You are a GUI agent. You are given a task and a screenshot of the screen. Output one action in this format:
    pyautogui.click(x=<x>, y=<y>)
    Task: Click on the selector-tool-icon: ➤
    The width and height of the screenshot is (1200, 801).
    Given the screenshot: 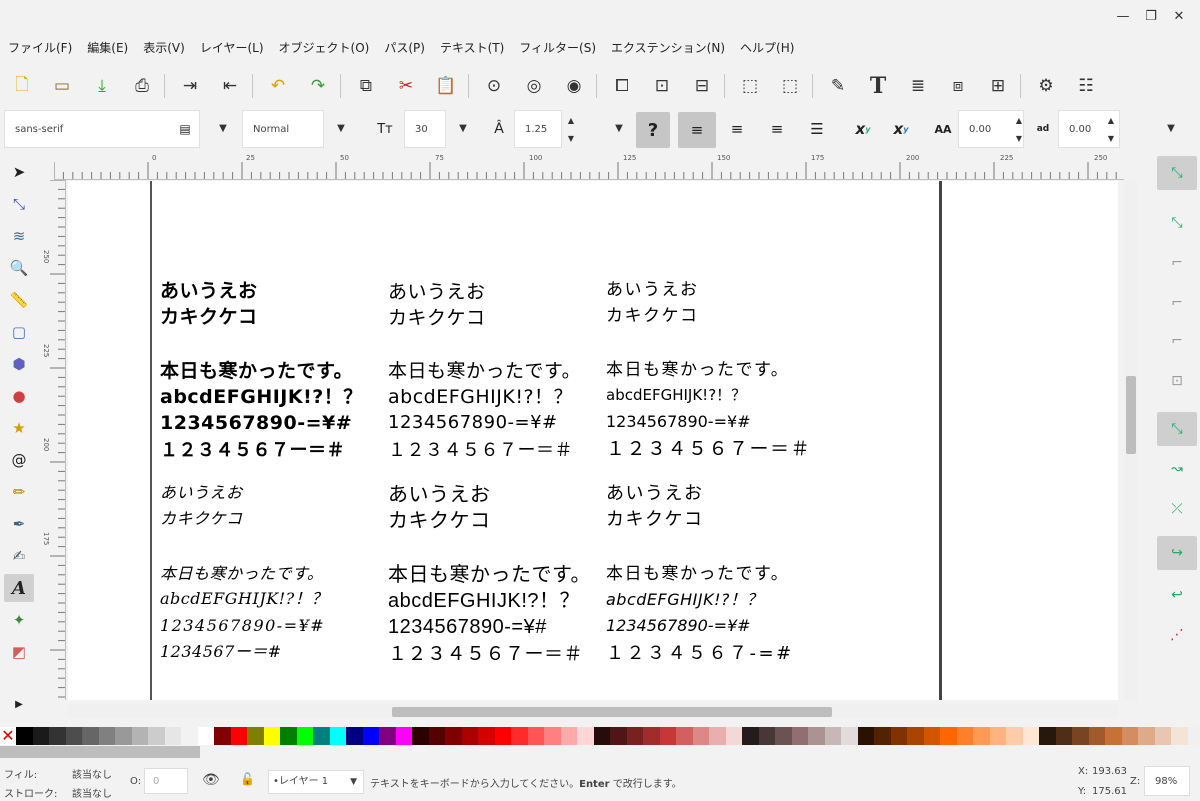 What is the action you would take?
    pyautogui.click(x=19, y=172)
    